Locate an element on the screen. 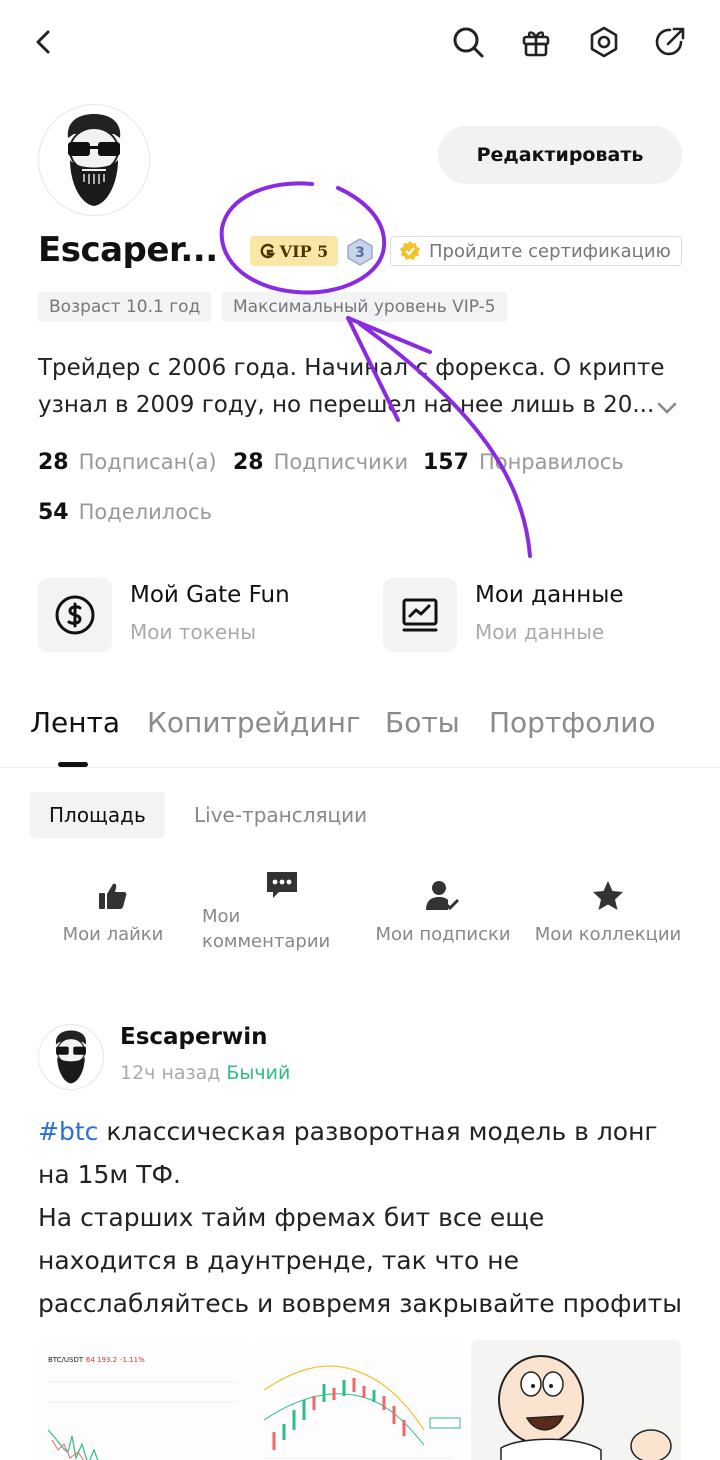 This screenshot has height=1460, width=720. stat-shares: 54 Поделилось is located at coordinates (125, 512).